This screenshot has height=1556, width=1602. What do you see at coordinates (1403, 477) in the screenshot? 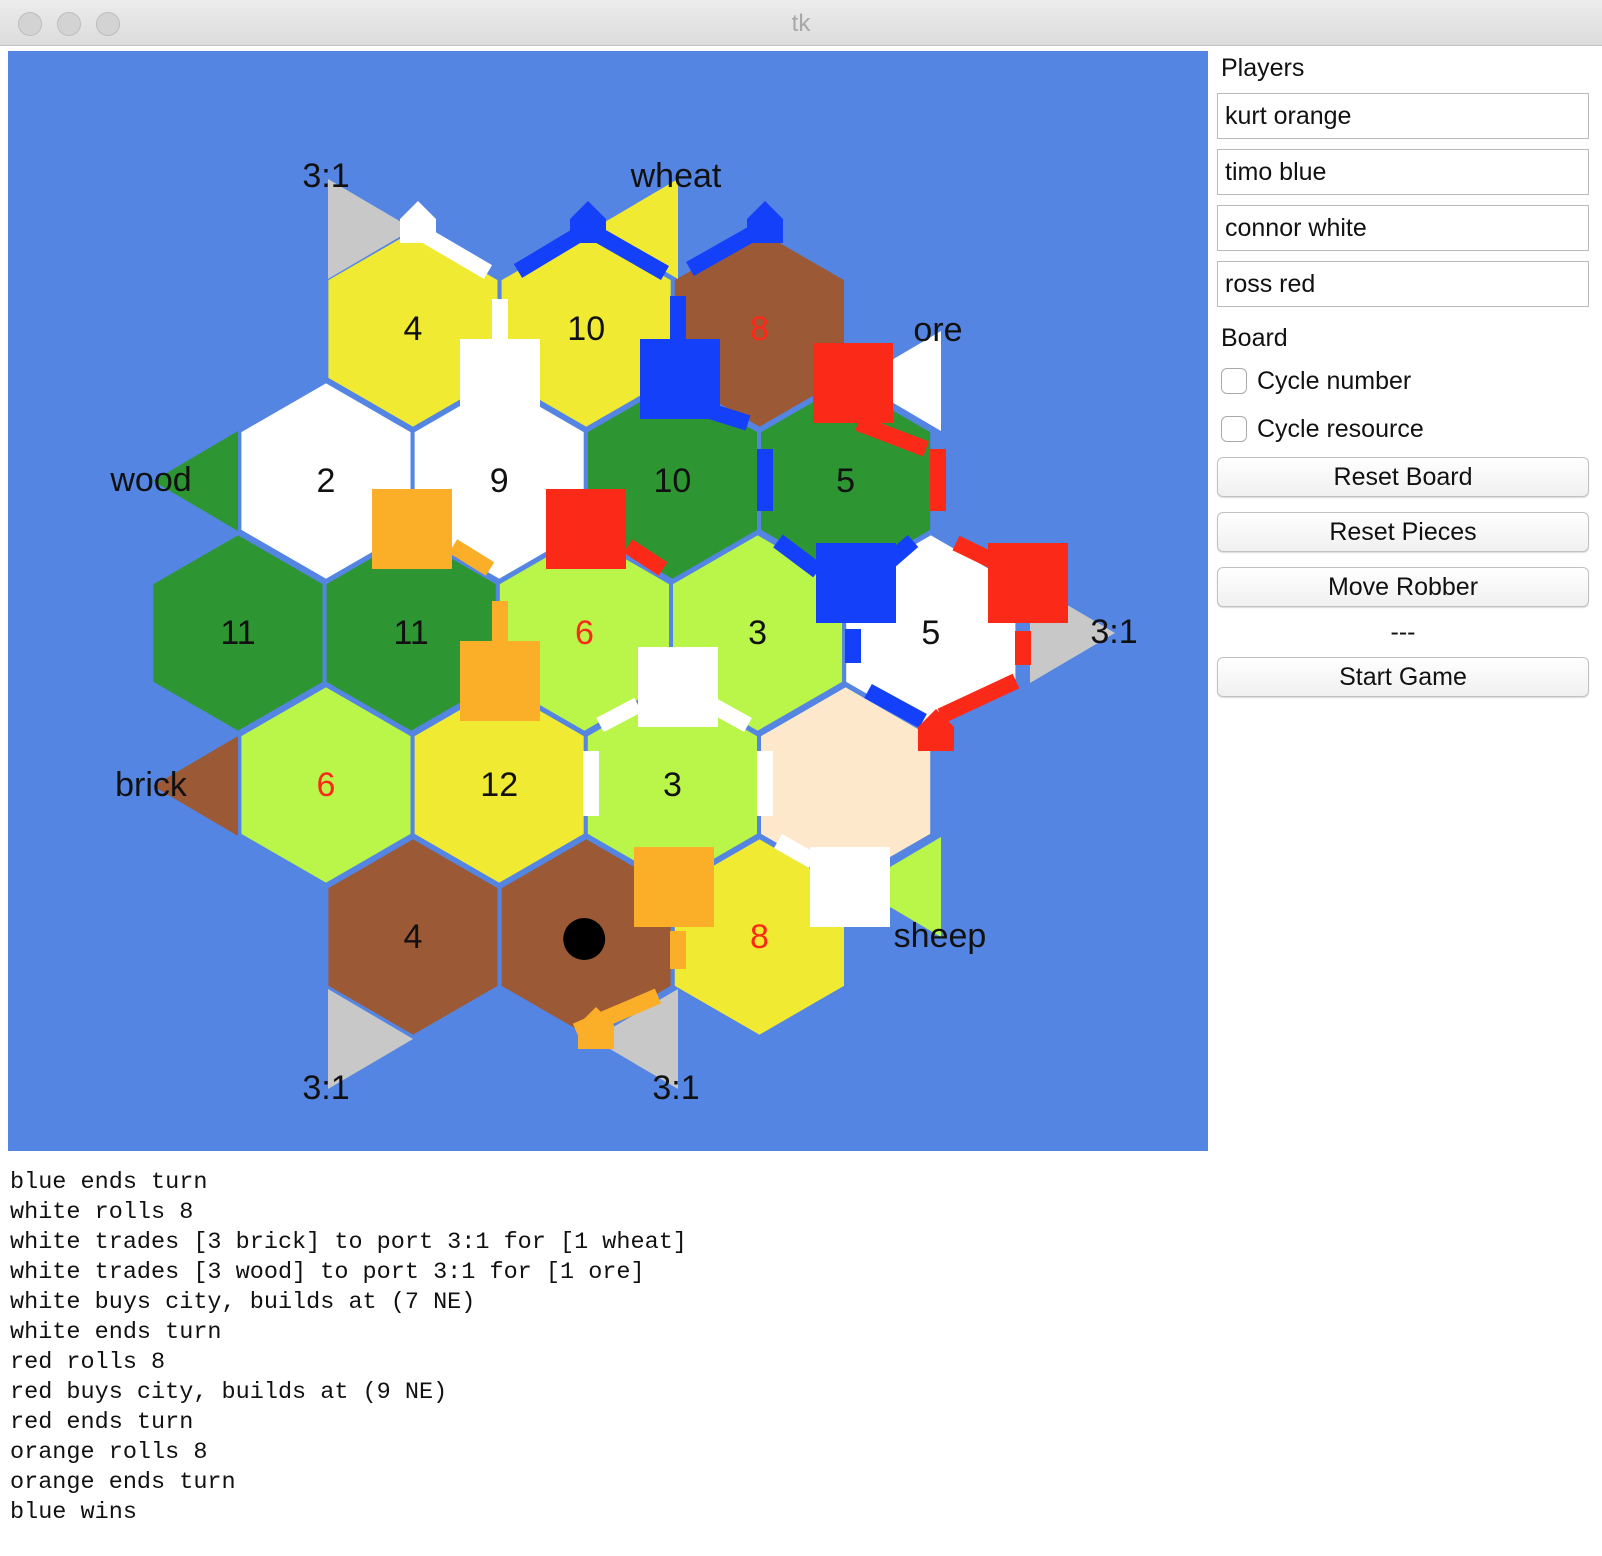
I see `reset-board-button: Reset Board` at bounding box center [1403, 477].